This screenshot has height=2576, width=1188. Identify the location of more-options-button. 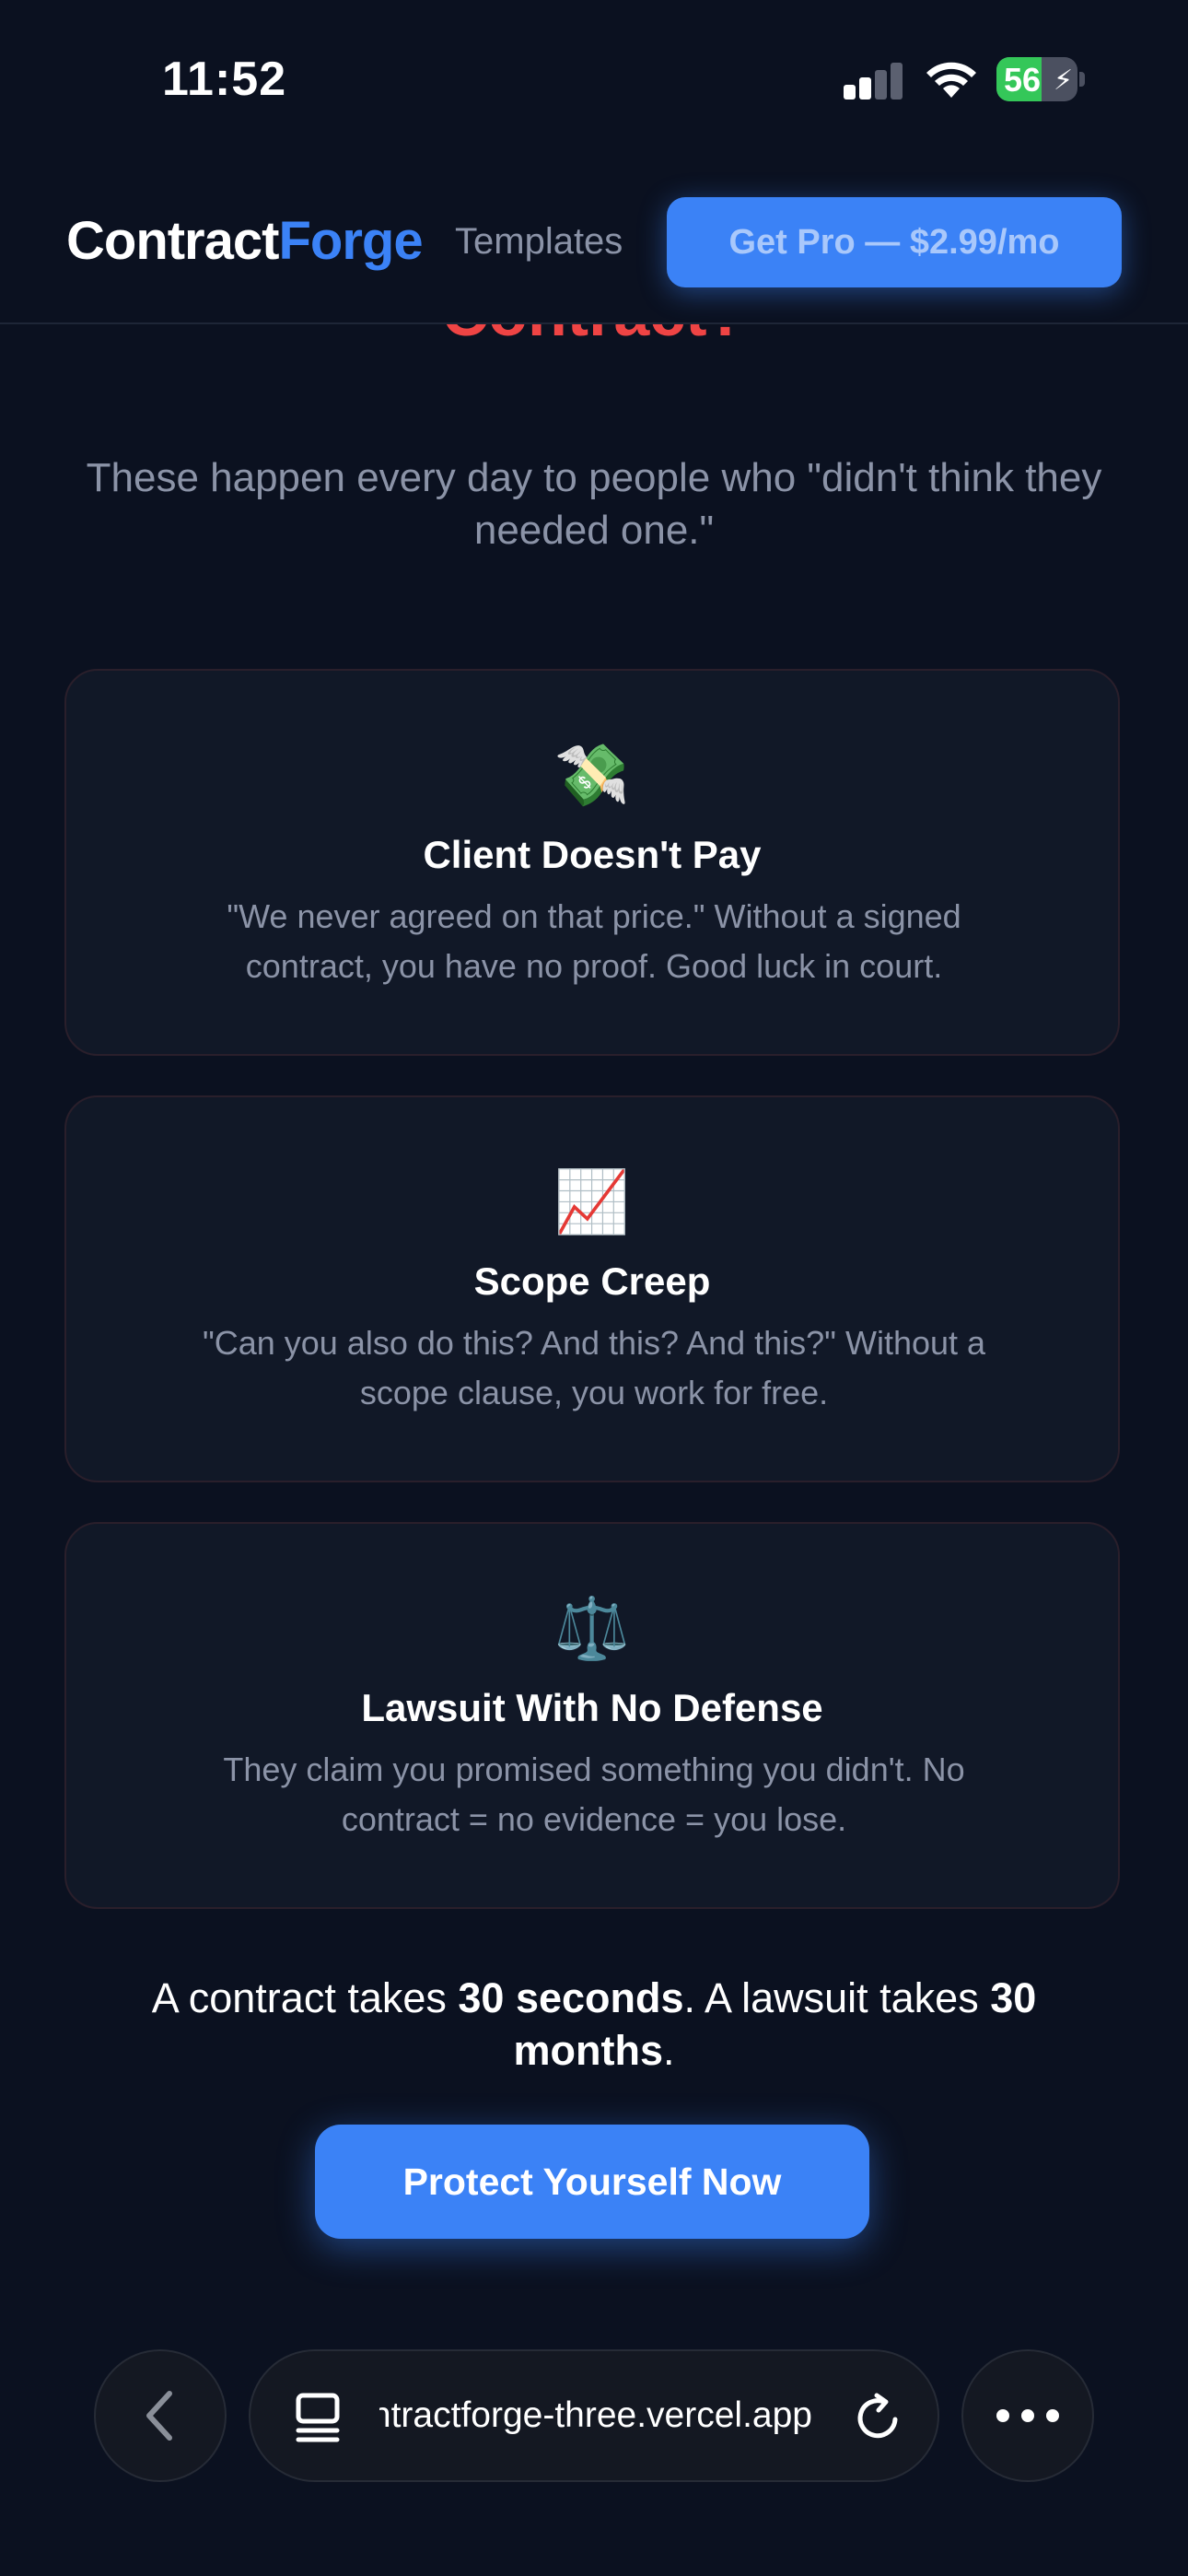
(1027, 2415).